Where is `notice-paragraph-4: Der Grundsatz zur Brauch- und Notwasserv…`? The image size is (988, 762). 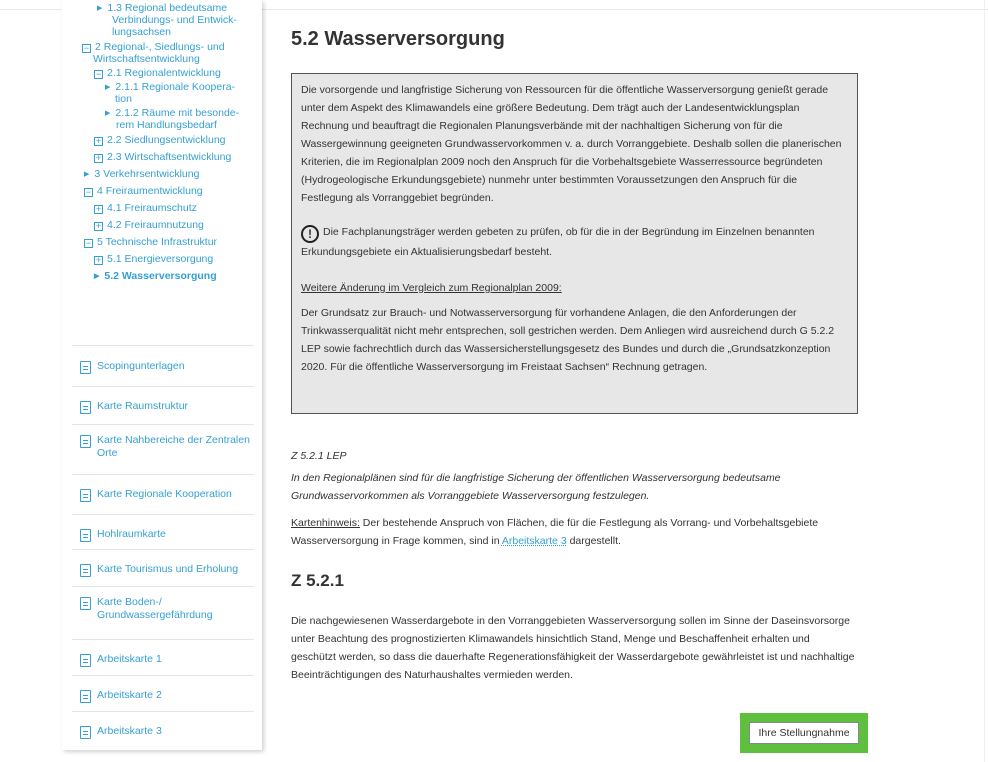
notice-paragraph-4: Der Grundsatz zur Brauch- und Notwasserv… is located at coordinates (568, 340).